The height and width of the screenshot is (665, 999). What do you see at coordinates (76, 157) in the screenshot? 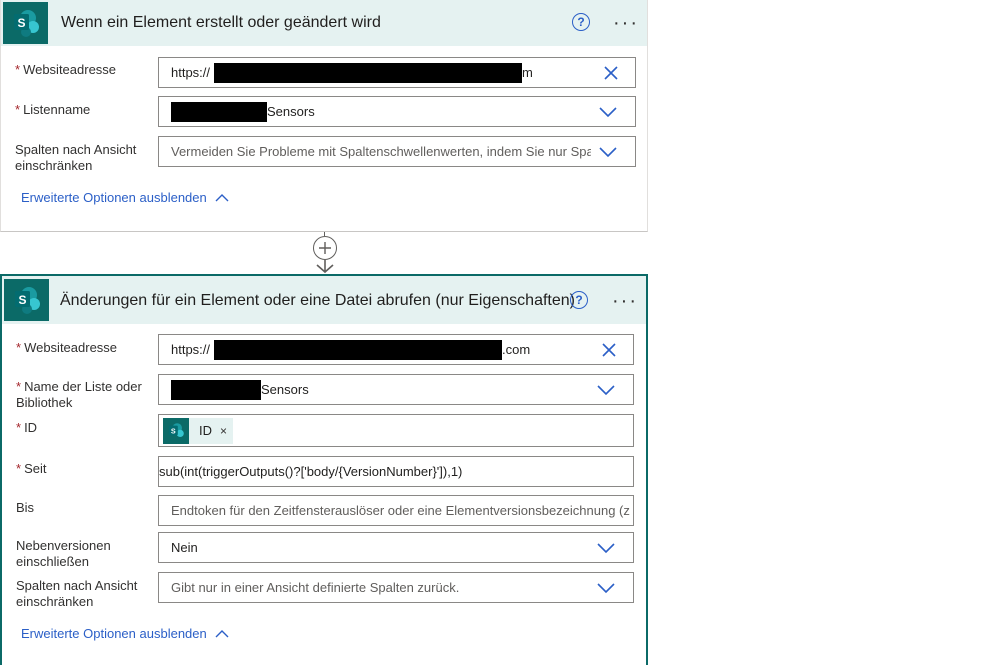
I see `trigger-view-label: Spalten nach Ansicht einschränken` at bounding box center [76, 157].